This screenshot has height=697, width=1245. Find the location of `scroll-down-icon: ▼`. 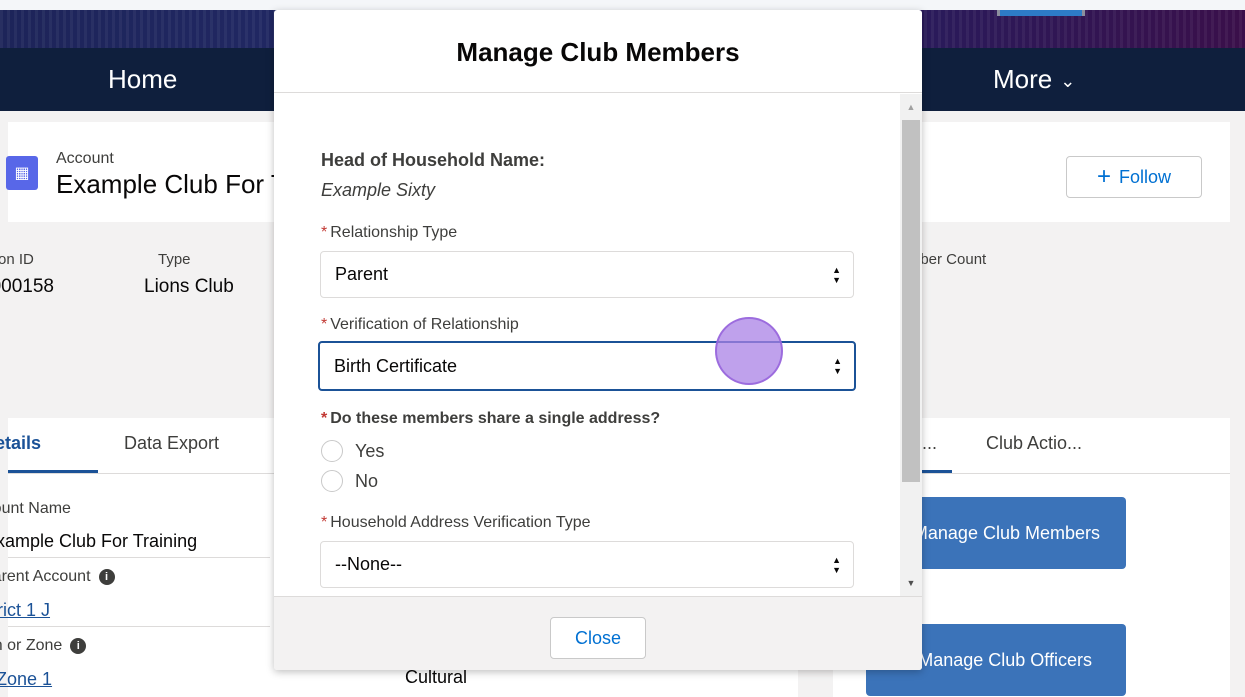

scroll-down-icon: ▼ is located at coordinates (911, 583).